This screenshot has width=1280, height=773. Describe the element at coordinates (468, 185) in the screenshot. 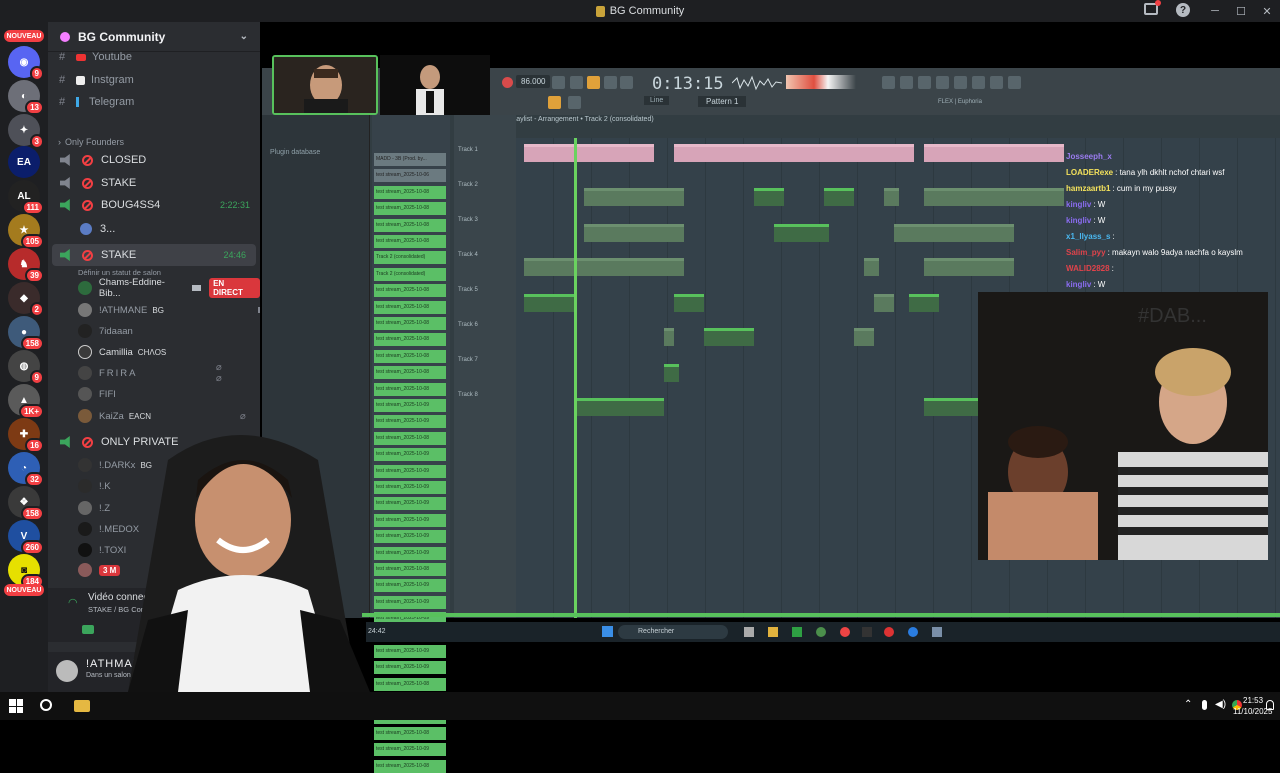

I see `track-label: Track 2` at that location.